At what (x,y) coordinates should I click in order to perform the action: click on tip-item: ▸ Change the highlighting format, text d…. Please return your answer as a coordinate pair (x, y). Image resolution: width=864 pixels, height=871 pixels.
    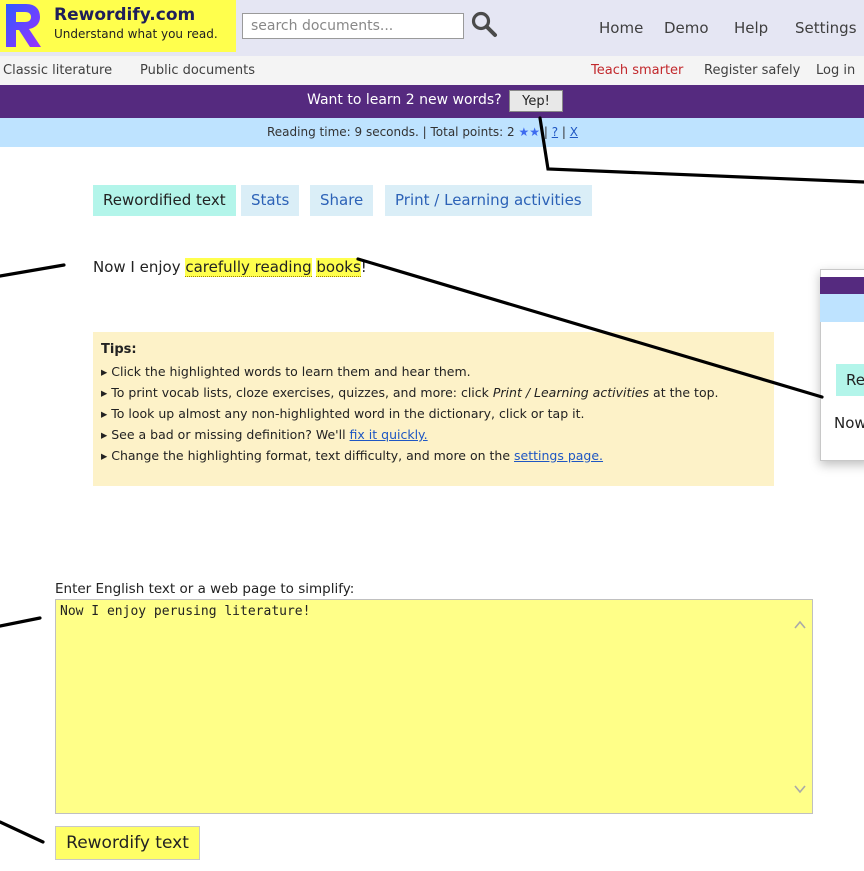
    Looking at the image, I should click on (352, 455).